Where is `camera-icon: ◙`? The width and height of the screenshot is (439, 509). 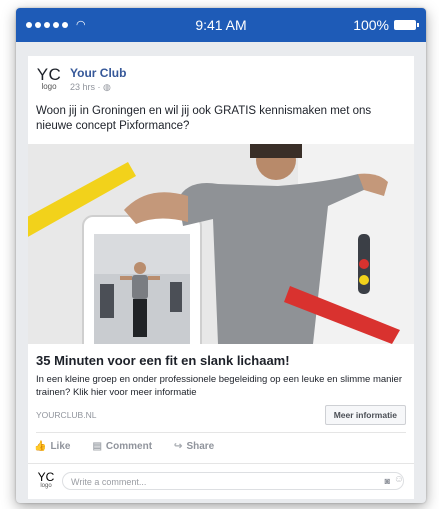 camera-icon: ◙ is located at coordinates (387, 481).